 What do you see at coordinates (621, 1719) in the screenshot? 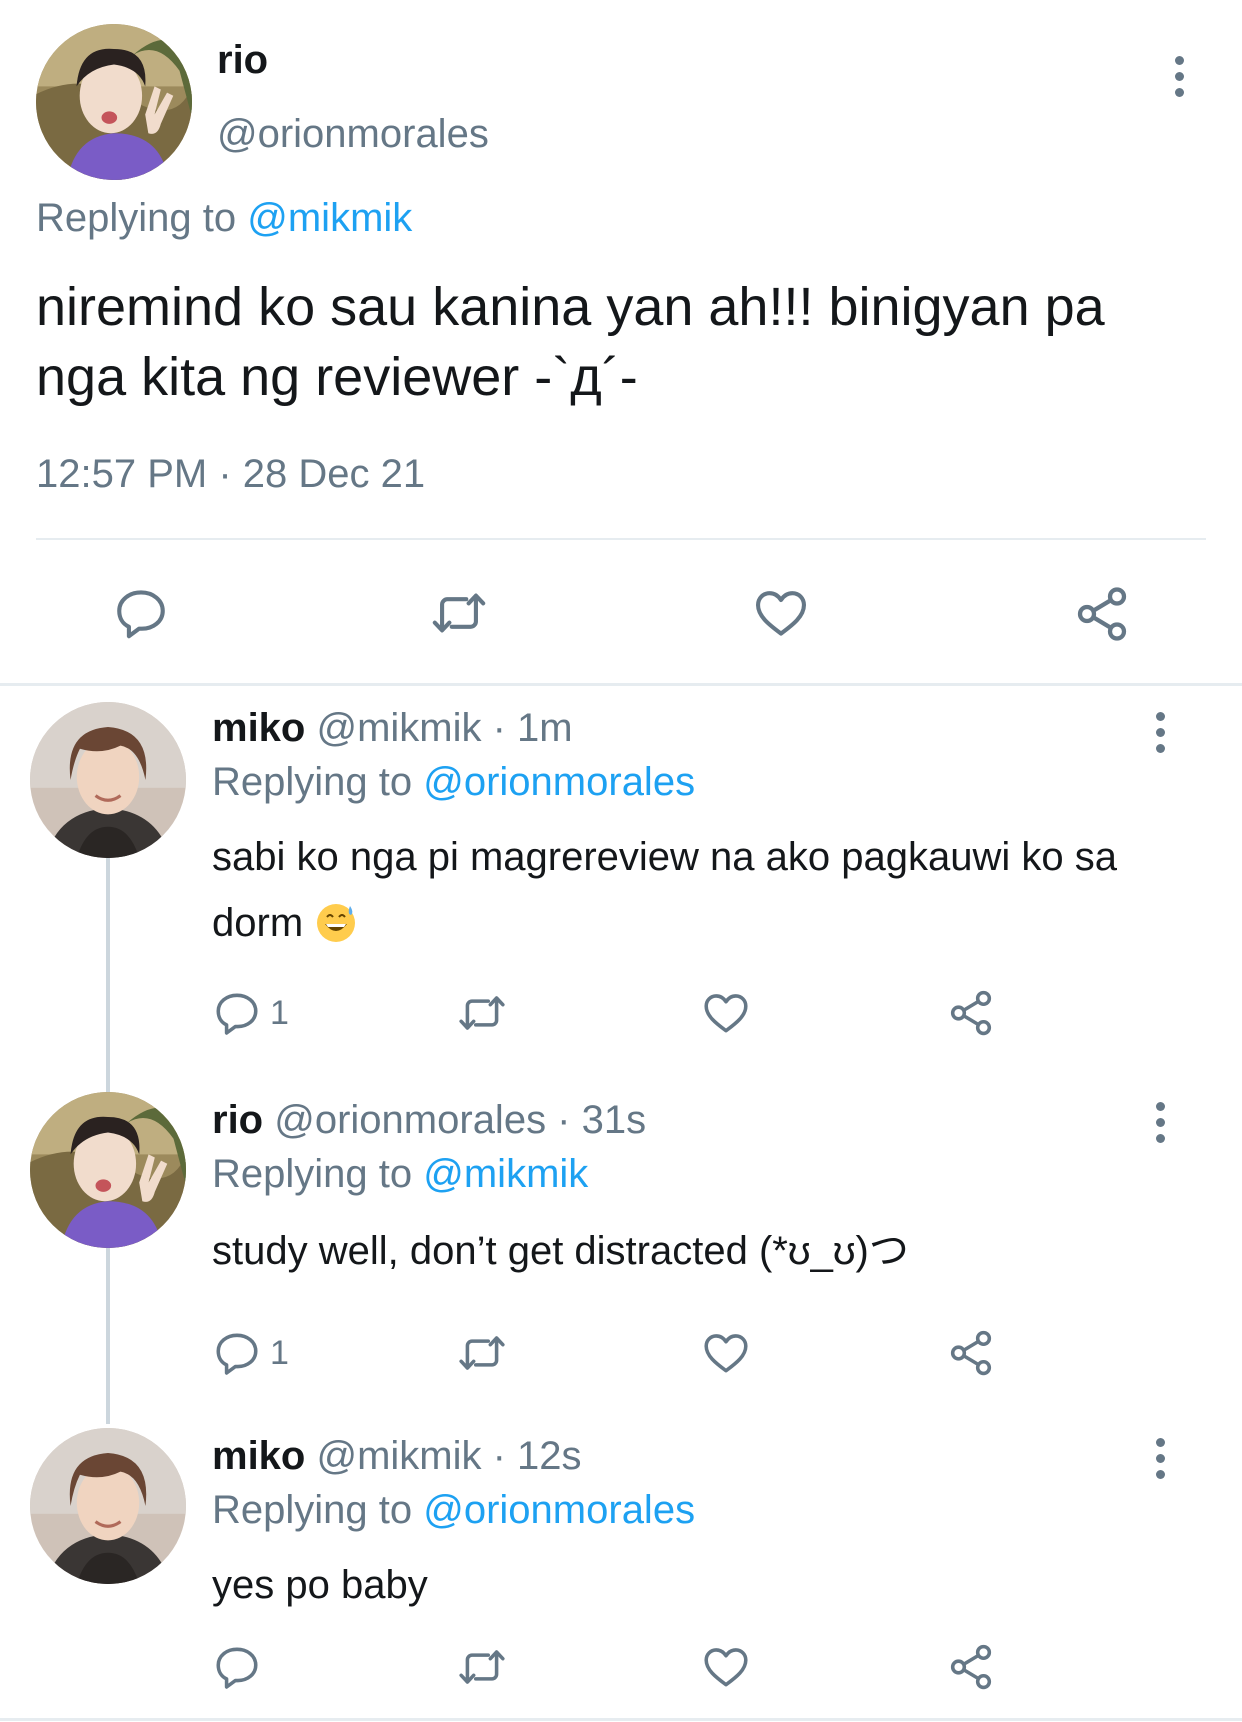
I see `bottom-divider` at bounding box center [621, 1719].